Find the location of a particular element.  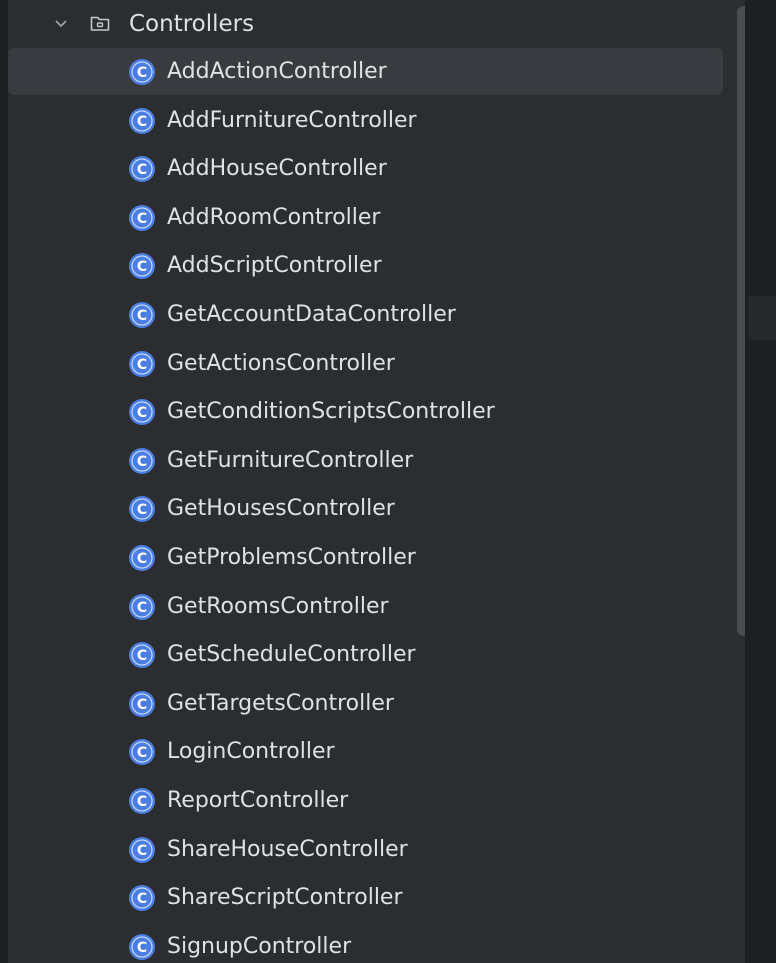

tree-item-label: GetAccountDataController is located at coordinates (311, 314).